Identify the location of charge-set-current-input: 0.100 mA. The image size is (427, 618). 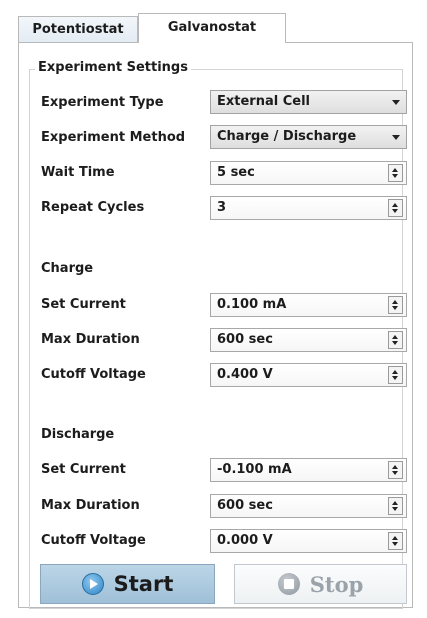
(308, 305).